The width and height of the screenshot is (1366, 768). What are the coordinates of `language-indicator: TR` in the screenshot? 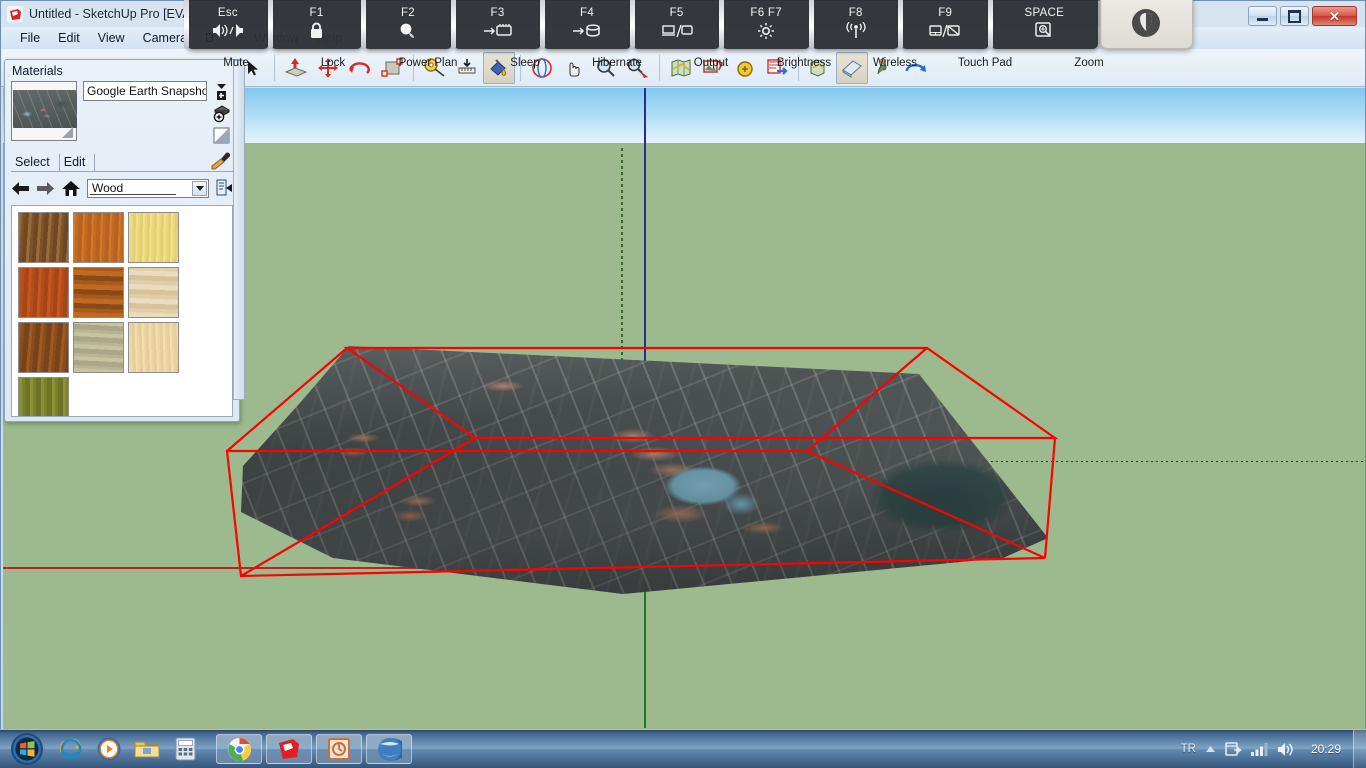 It's located at (1188, 749).